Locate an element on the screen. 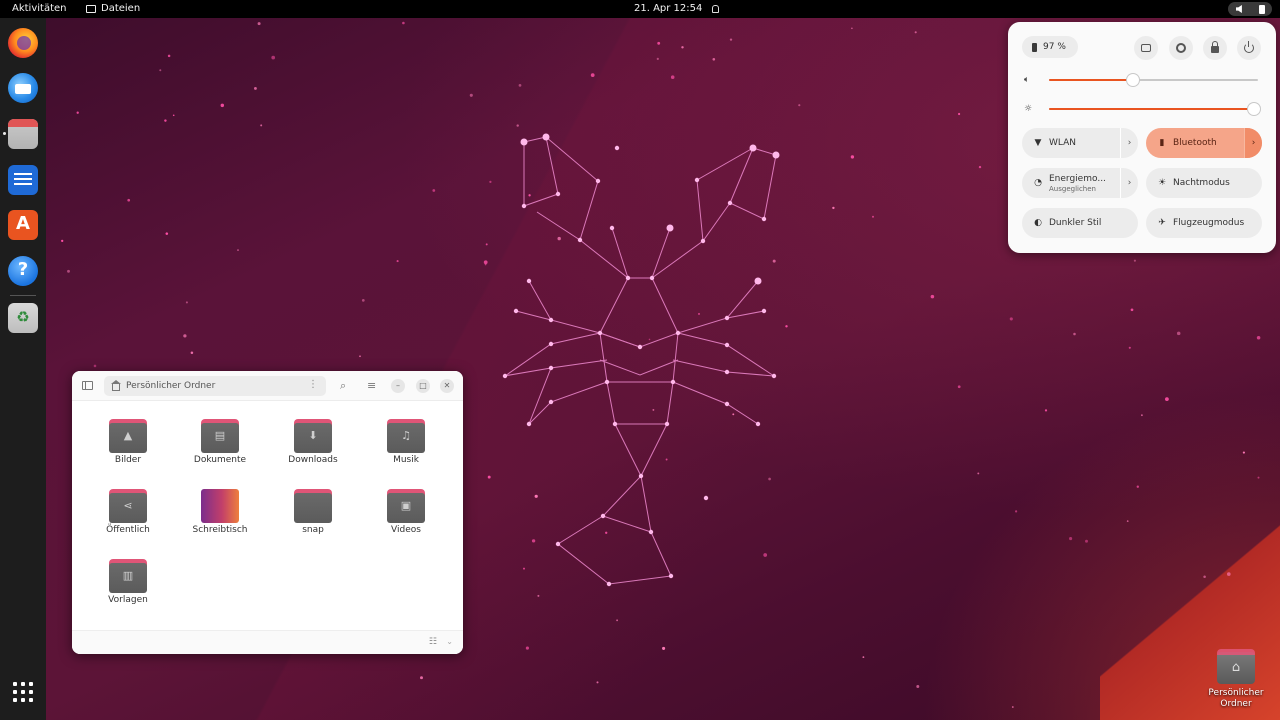 The width and height of the screenshot is (1280, 720). screenshot-button is located at coordinates (1146, 48).